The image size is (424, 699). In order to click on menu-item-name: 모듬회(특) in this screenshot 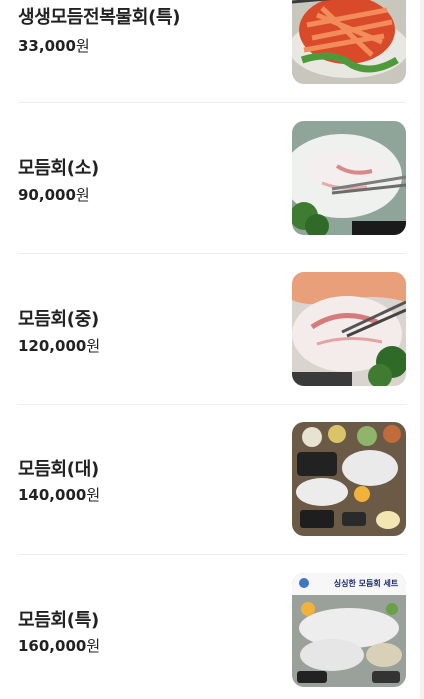, I will do `click(58, 620)`.